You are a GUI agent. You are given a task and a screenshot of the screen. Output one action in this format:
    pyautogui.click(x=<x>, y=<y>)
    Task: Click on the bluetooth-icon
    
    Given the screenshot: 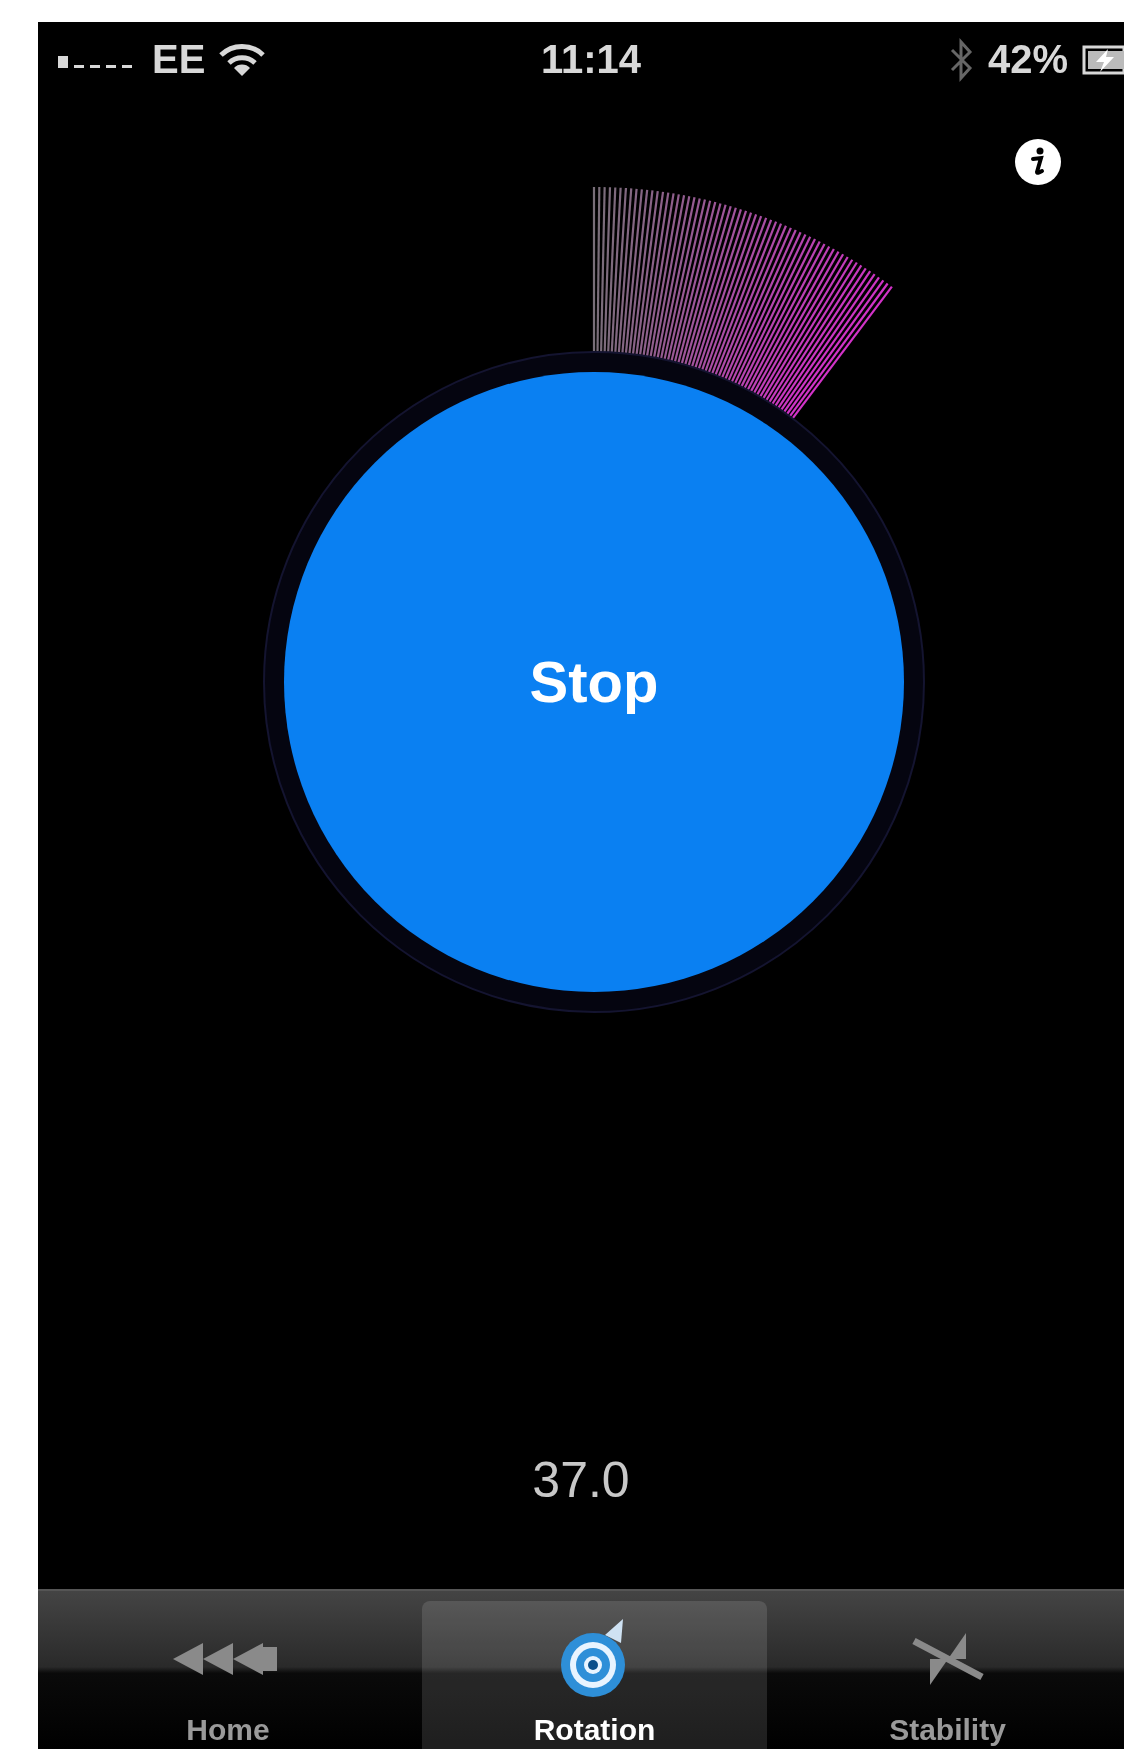 What is the action you would take?
    pyautogui.click(x=961, y=59)
    